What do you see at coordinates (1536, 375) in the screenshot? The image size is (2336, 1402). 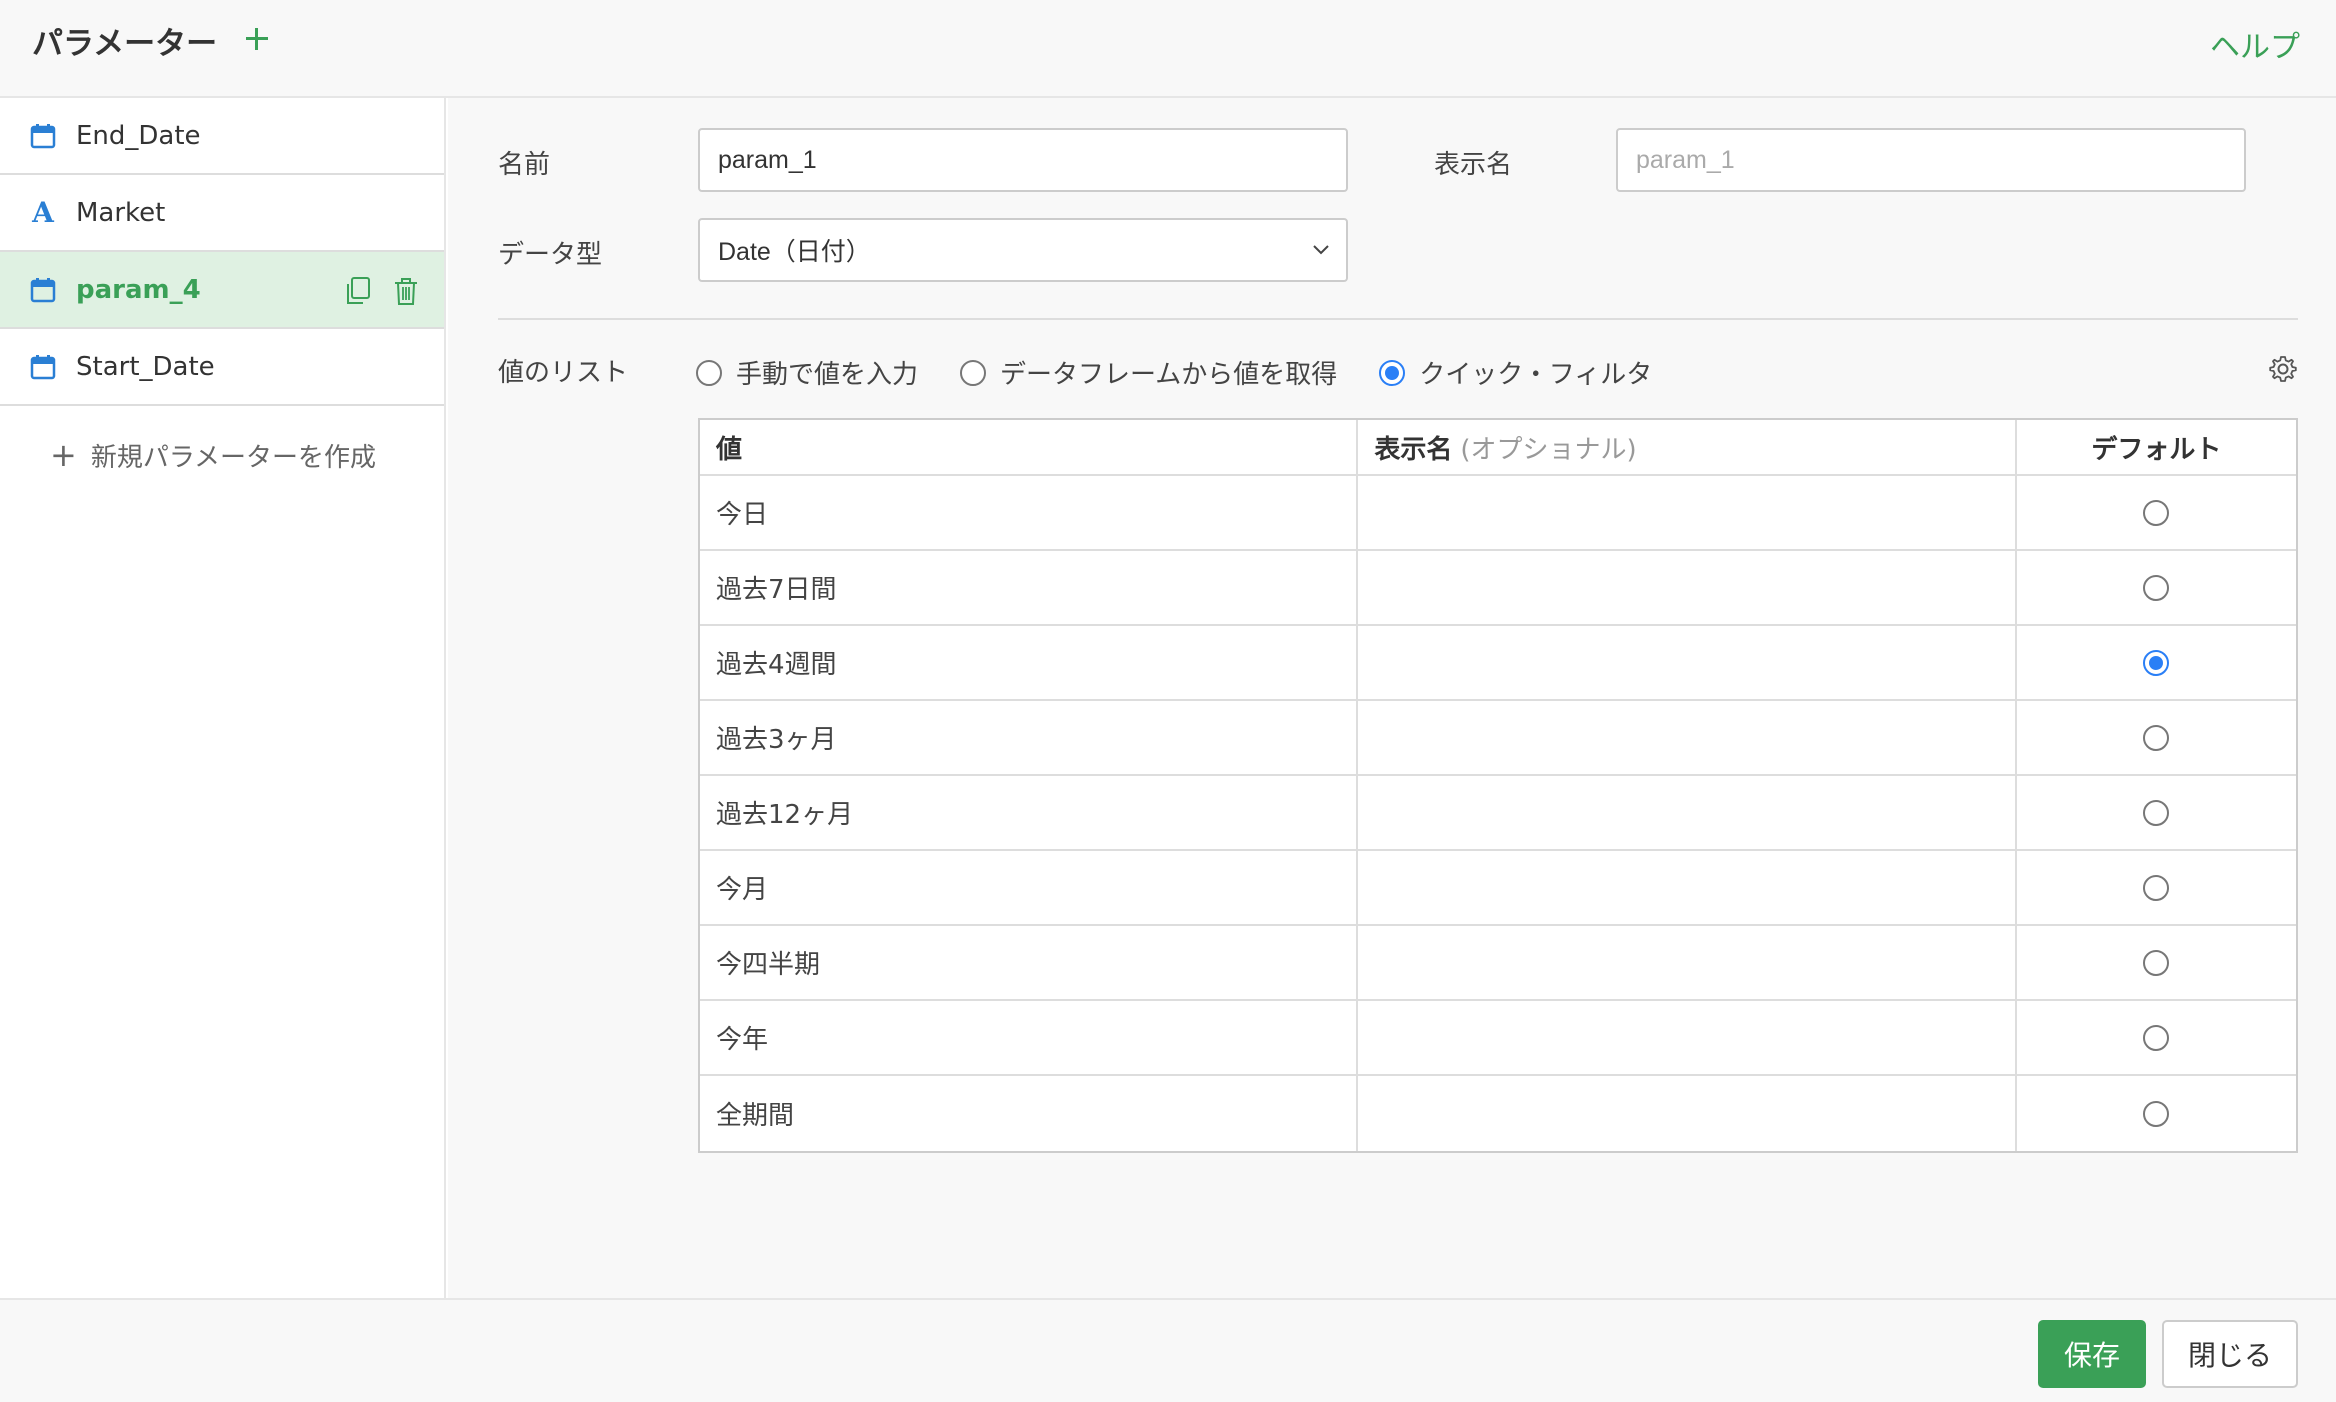 I see `radio-label: クイック・フィルタ` at bounding box center [1536, 375].